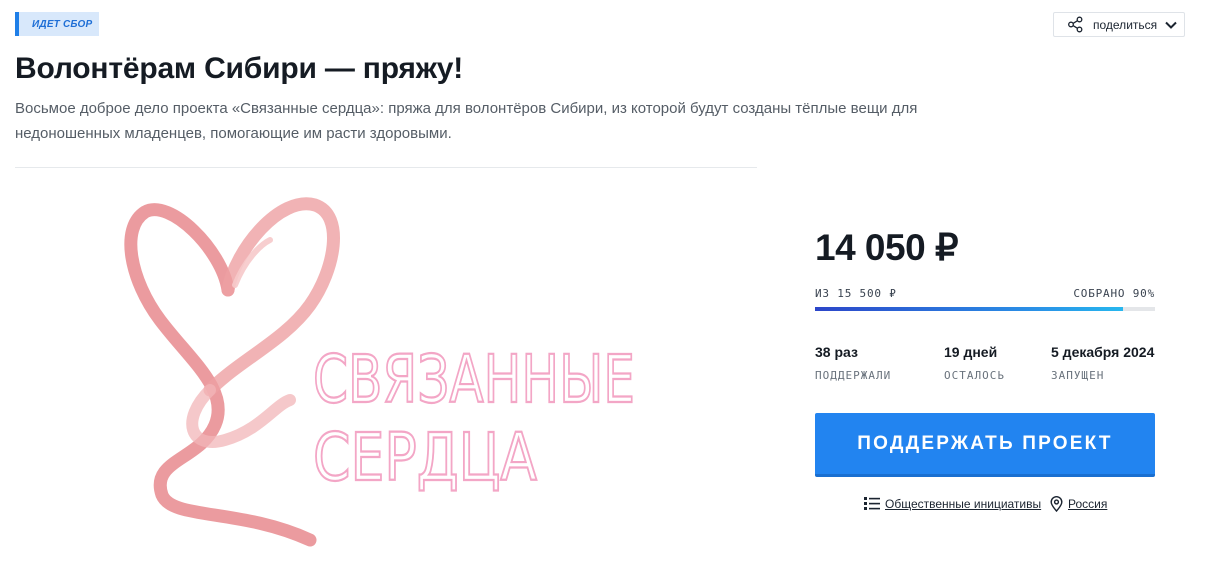  What do you see at coordinates (1114, 293) in the screenshot?
I see `collected-percent-label: СОБРАНО 90%` at bounding box center [1114, 293].